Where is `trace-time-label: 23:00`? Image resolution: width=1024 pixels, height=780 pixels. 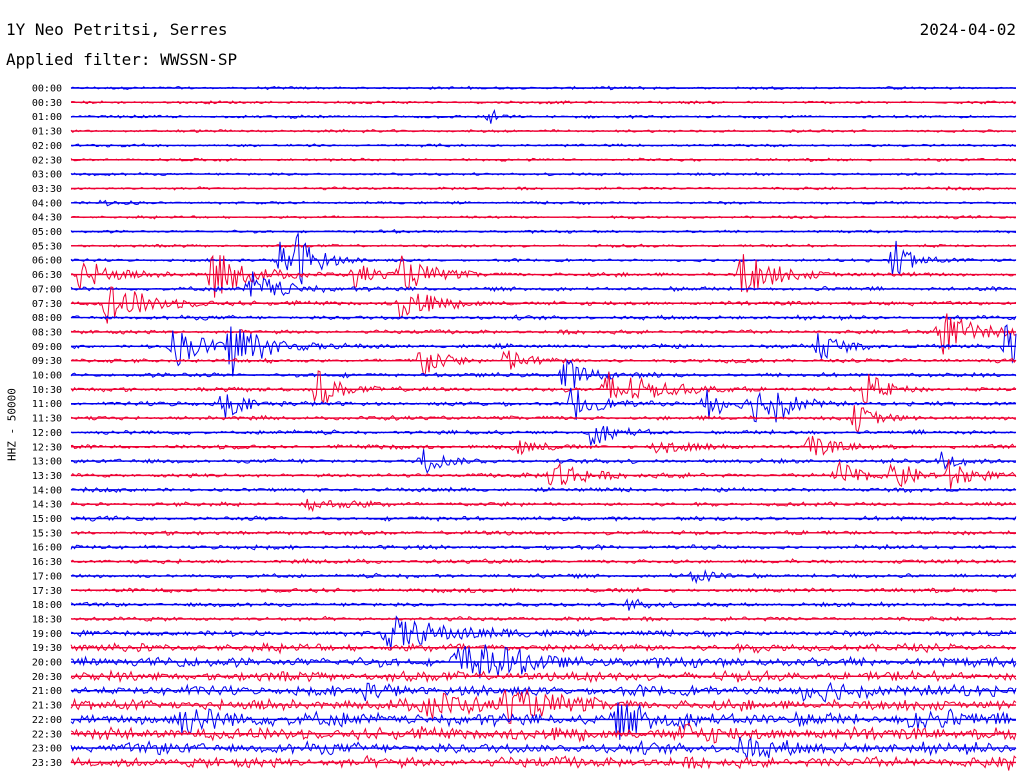
trace-time-label: 23:00 is located at coordinates (47, 749).